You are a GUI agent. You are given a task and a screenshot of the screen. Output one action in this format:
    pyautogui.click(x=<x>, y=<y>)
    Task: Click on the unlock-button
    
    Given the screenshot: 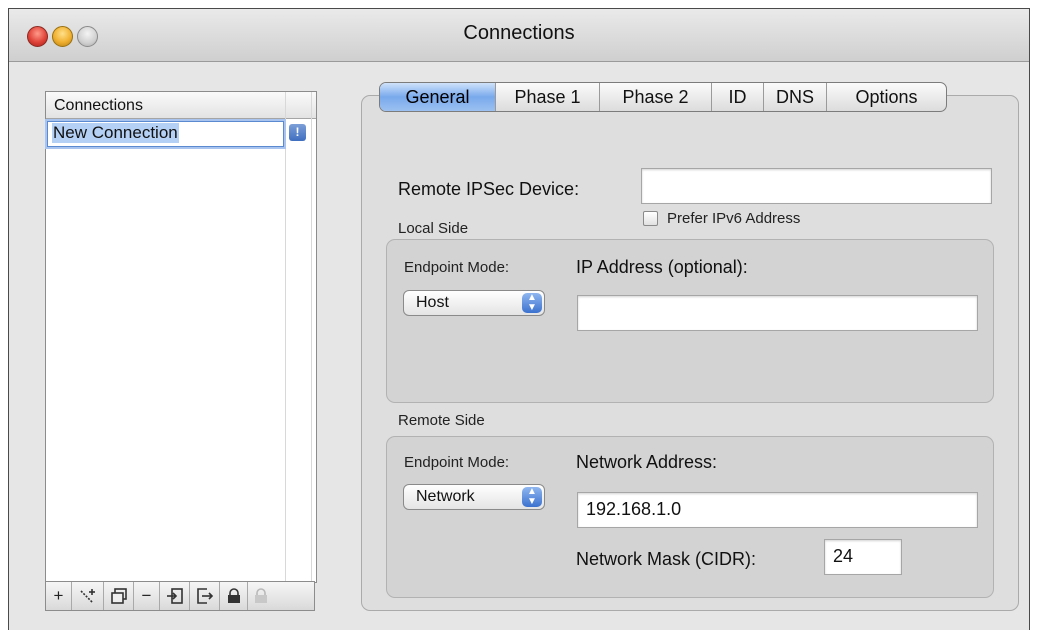 What is the action you would take?
    pyautogui.click(x=261, y=596)
    